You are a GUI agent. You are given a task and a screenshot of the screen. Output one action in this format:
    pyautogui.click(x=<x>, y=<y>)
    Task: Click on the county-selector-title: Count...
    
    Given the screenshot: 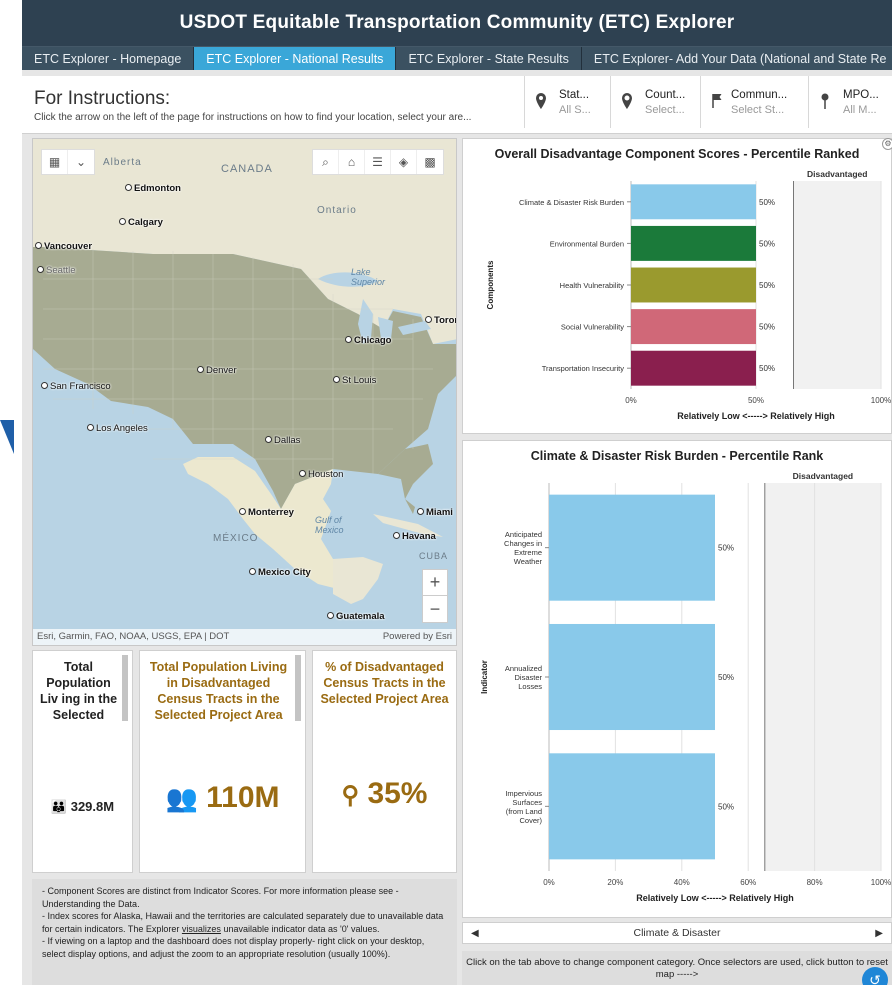 What is the action you would take?
    pyautogui.click(x=665, y=94)
    